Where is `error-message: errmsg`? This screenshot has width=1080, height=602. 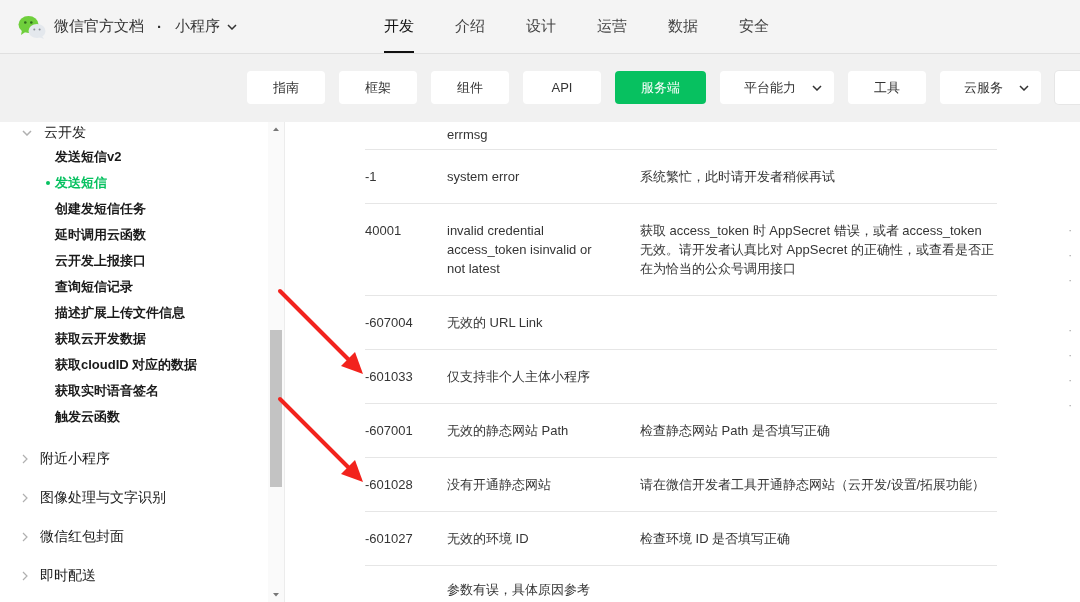 error-message: errmsg is located at coordinates (468, 135).